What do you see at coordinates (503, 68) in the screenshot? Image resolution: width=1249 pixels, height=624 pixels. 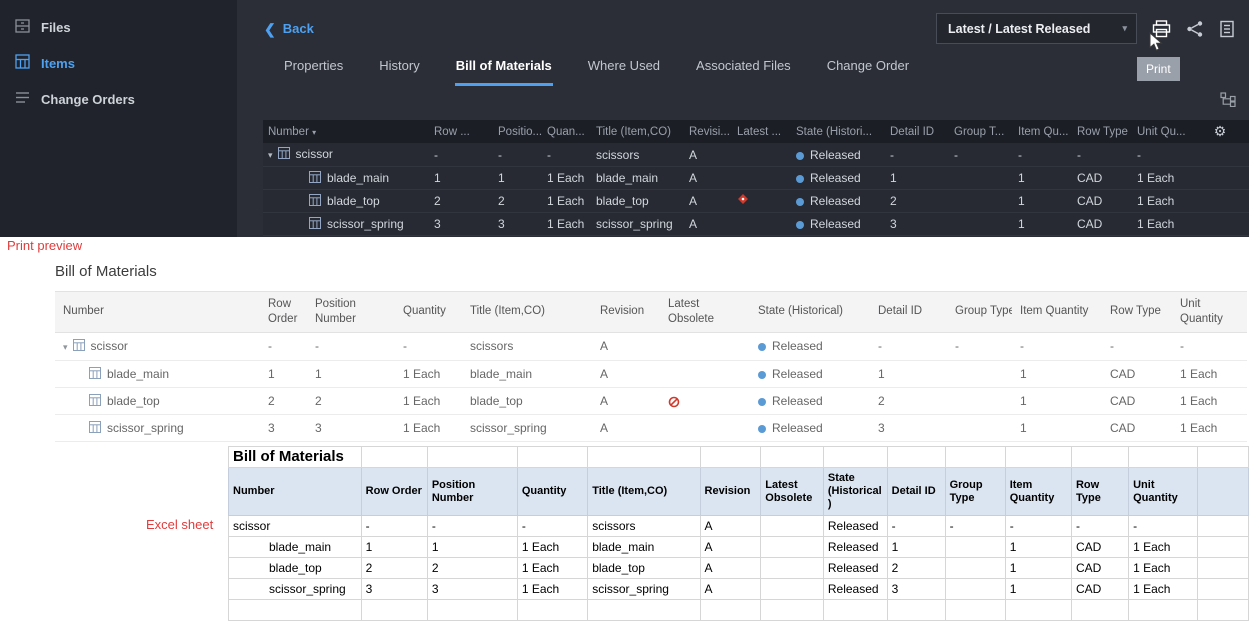 I see `tab-bill-of-materials: Bill of Materials` at bounding box center [503, 68].